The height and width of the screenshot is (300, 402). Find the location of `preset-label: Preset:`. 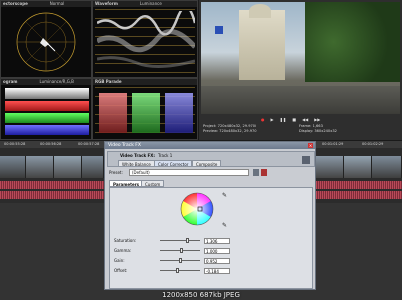

preset-label: Preset: is located at coordinates (116, 172).